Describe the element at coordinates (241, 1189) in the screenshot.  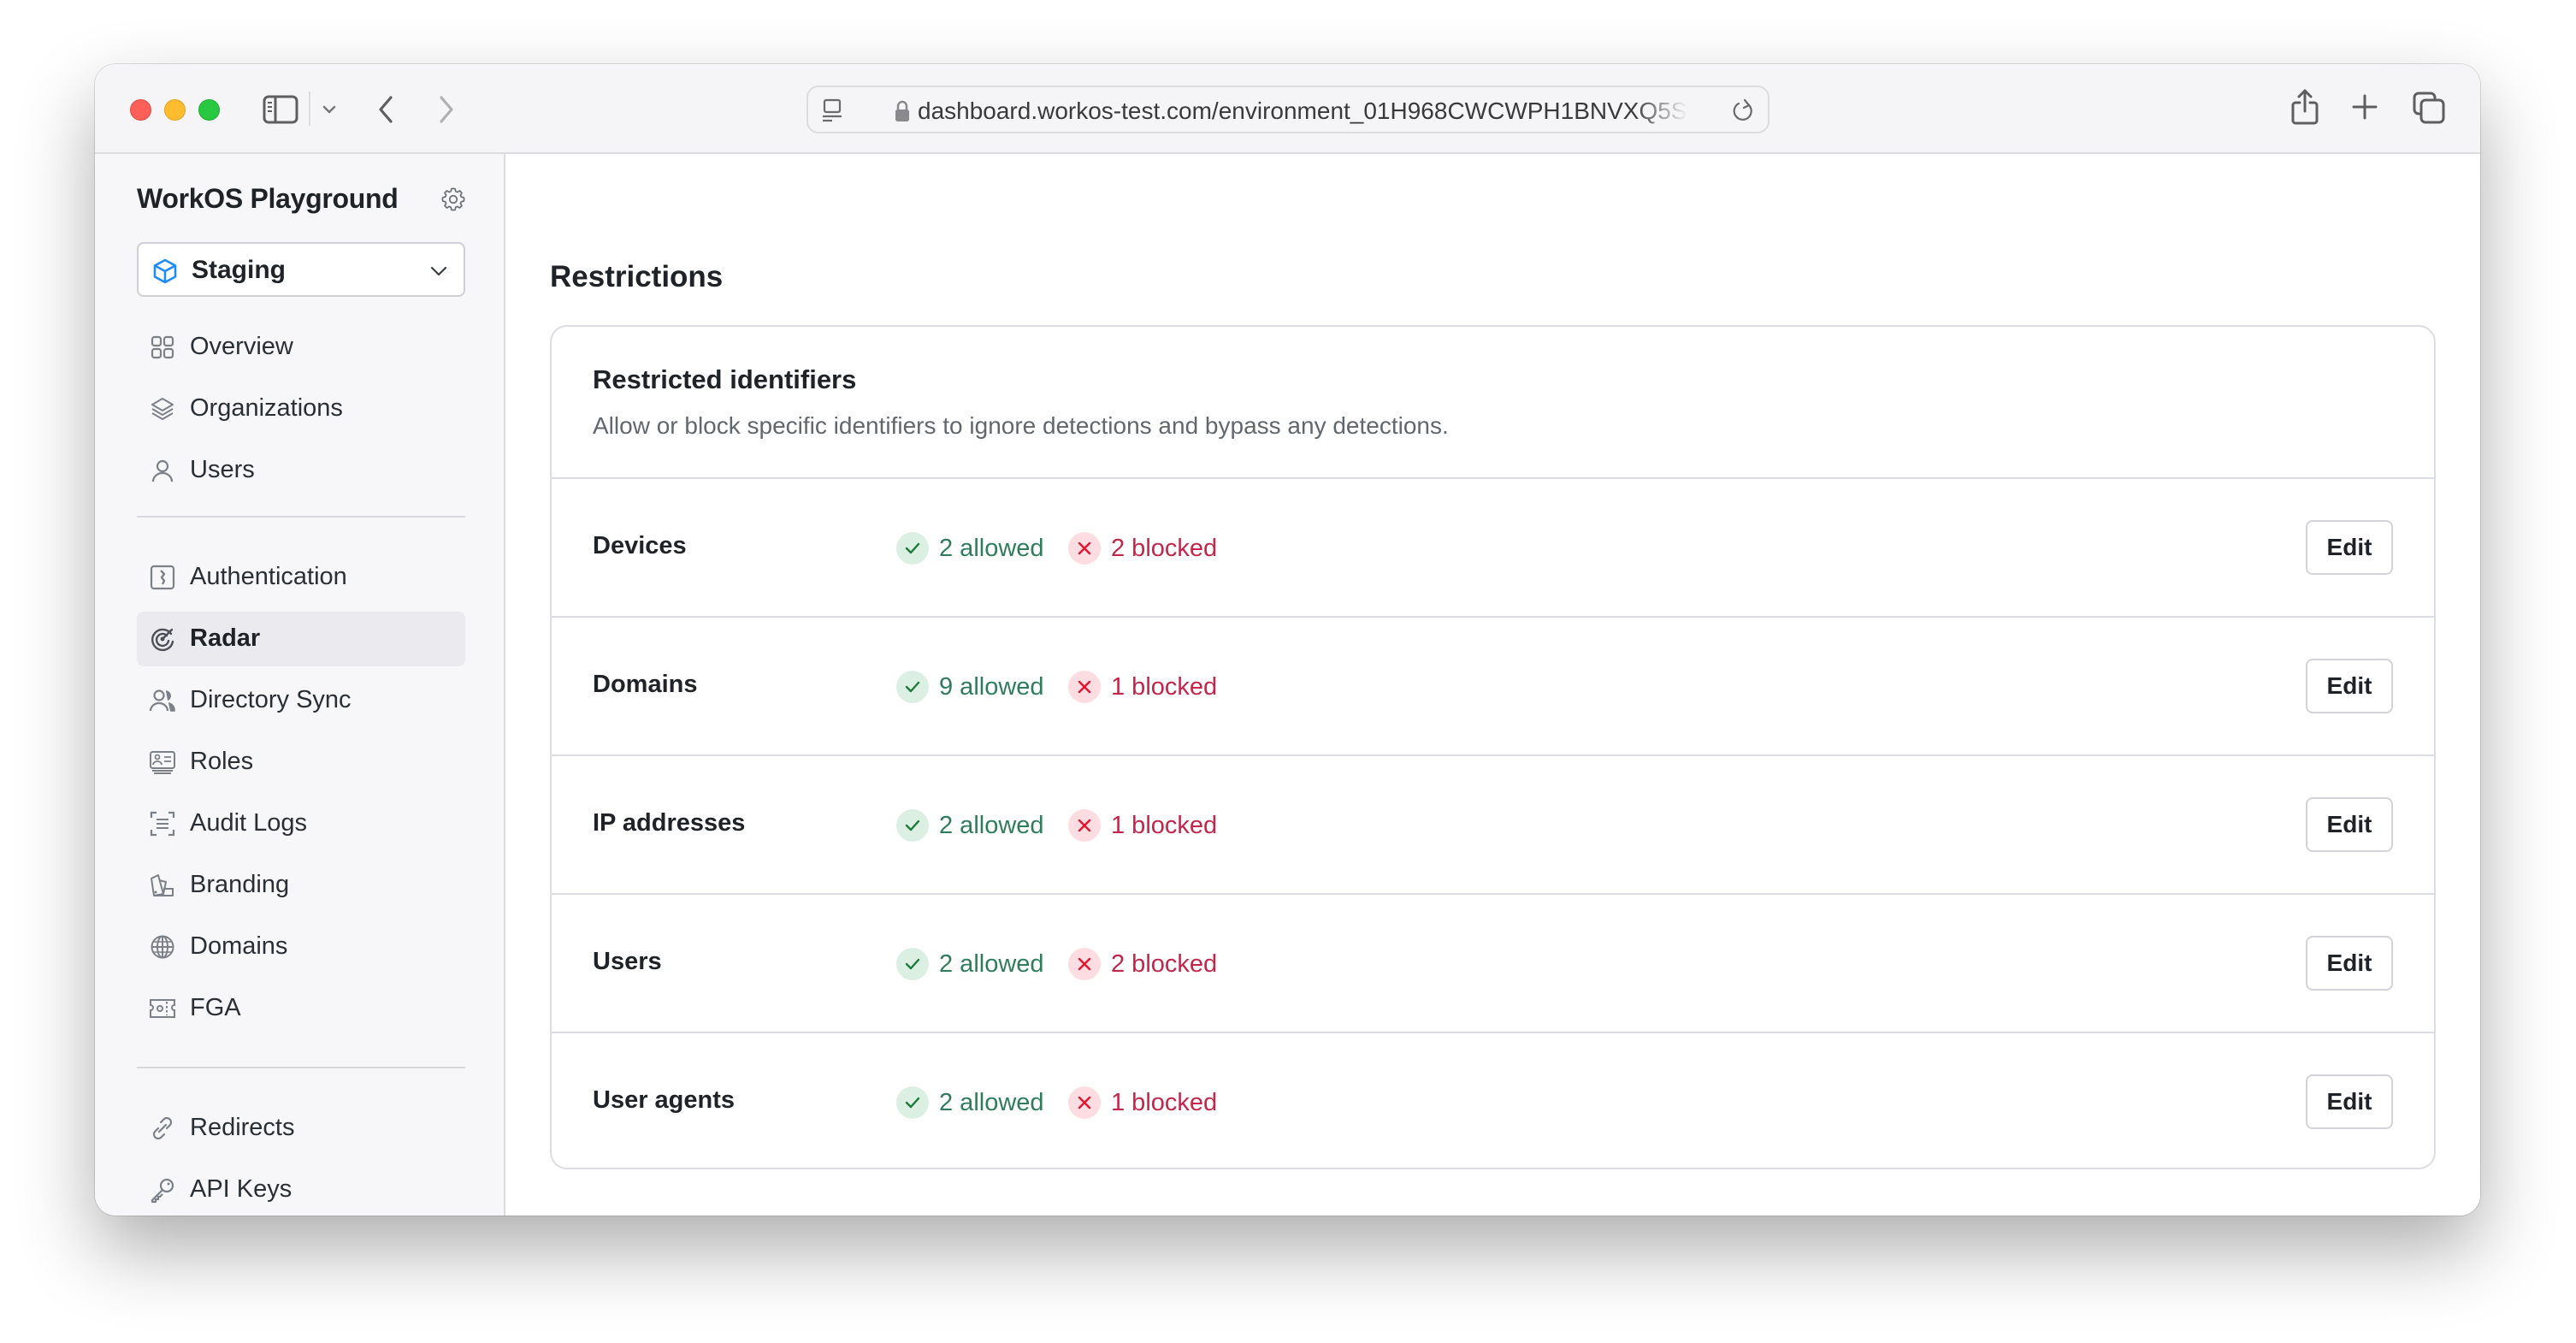
I see `sidebar-item-label: API Keys` at that location.